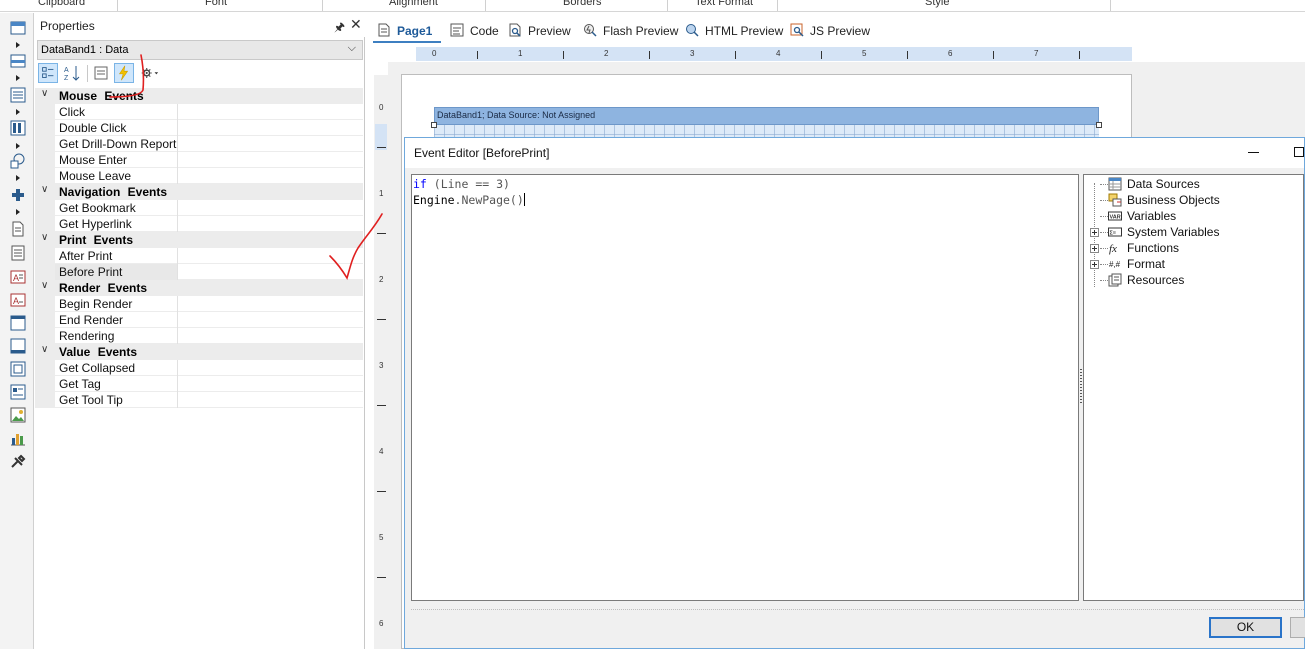 This screenshot has height=649, width=1305. I want to click on svg-text: Z, so click(66, 78).